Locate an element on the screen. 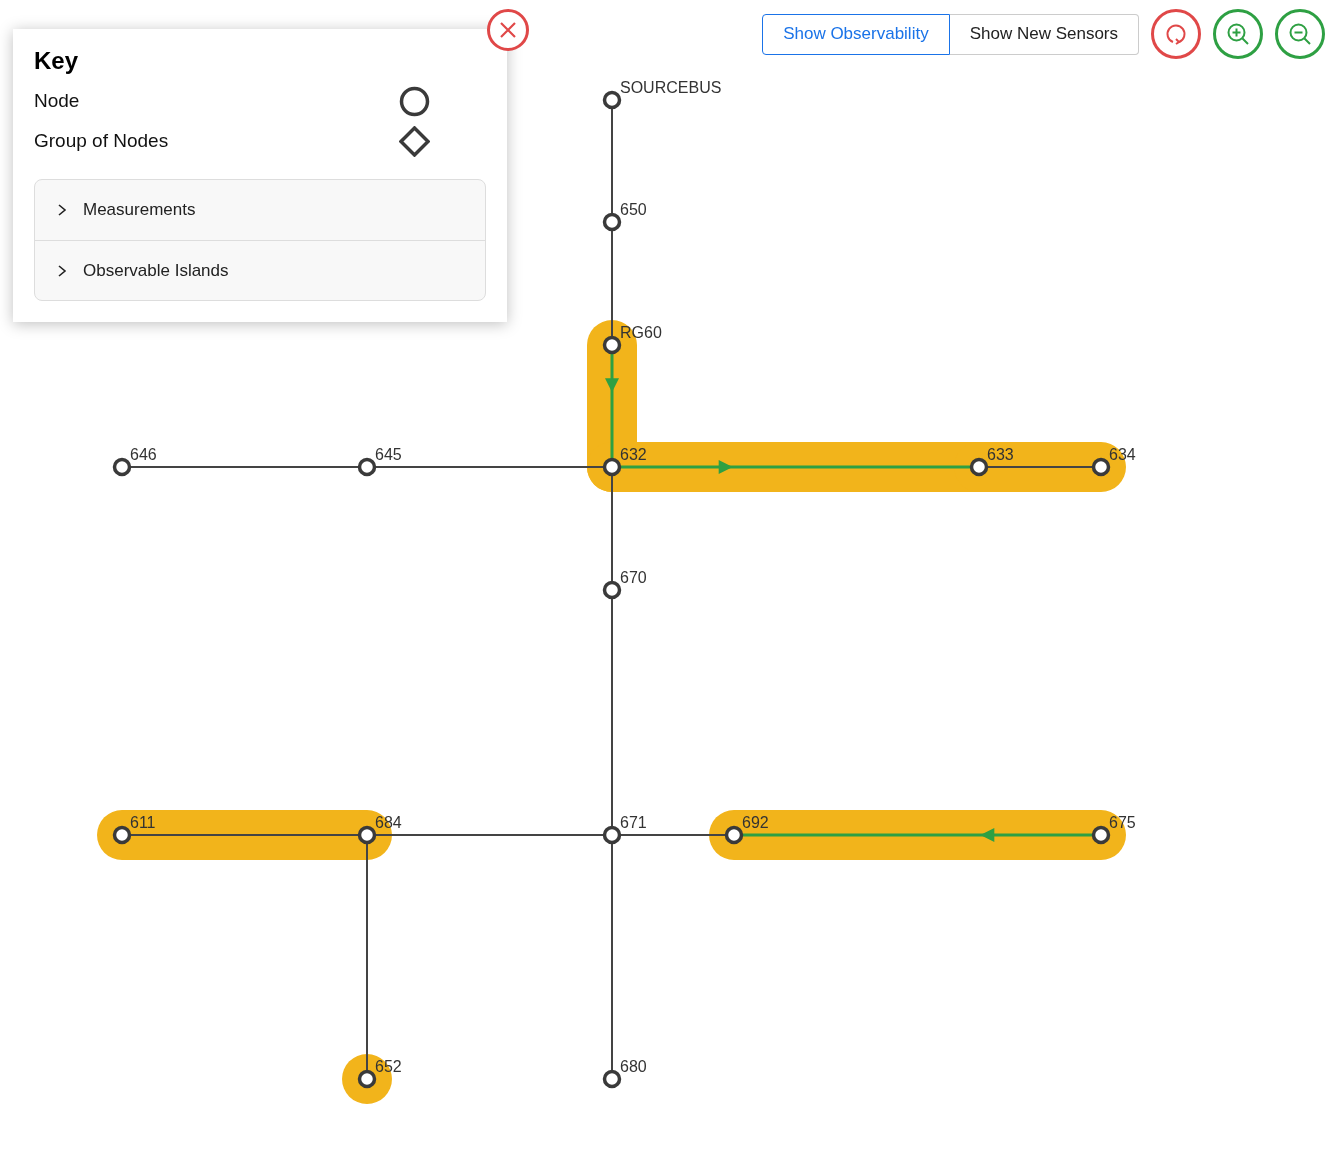 The width and height of the screenshot is (1337, 1171). node-label: 670 is located at coordinates (633, 577).